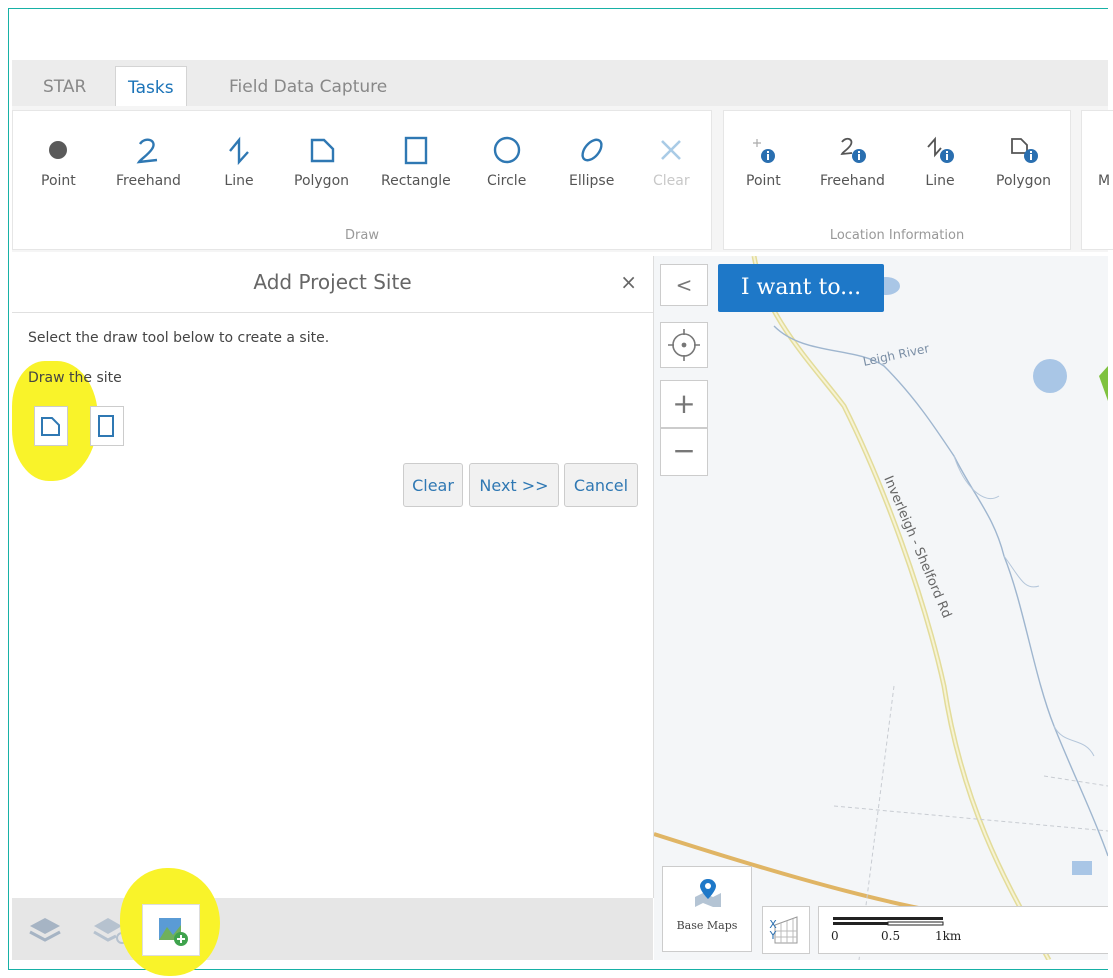 The height and width of the screenshot is (978, 1113). Describe the element at coordinates (506, 150) in the screenshot. I see `circle-icon` at that location.